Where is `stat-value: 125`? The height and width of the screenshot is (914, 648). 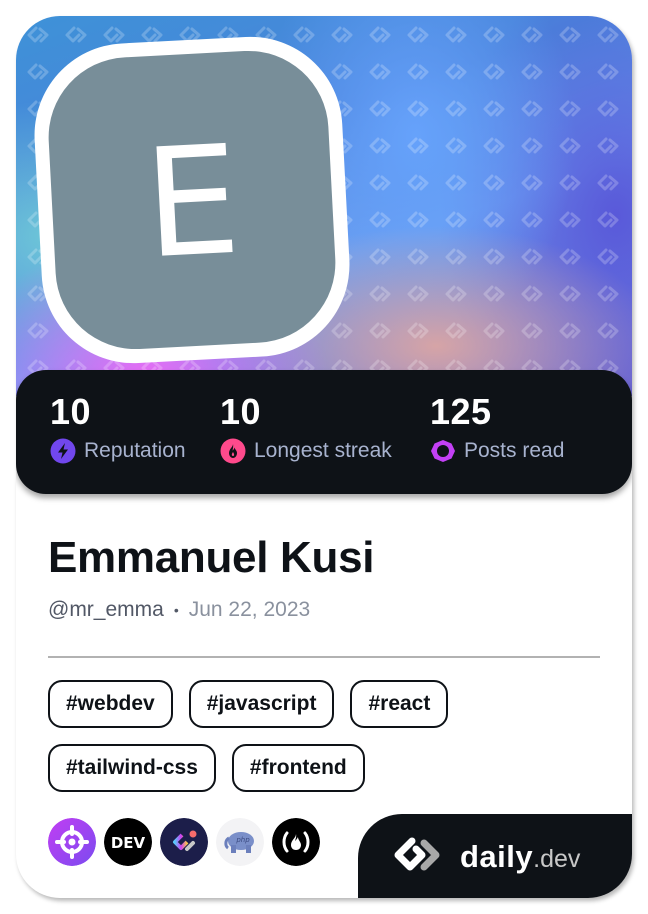 stat-value: 125 is located at coordinates (461, 411).